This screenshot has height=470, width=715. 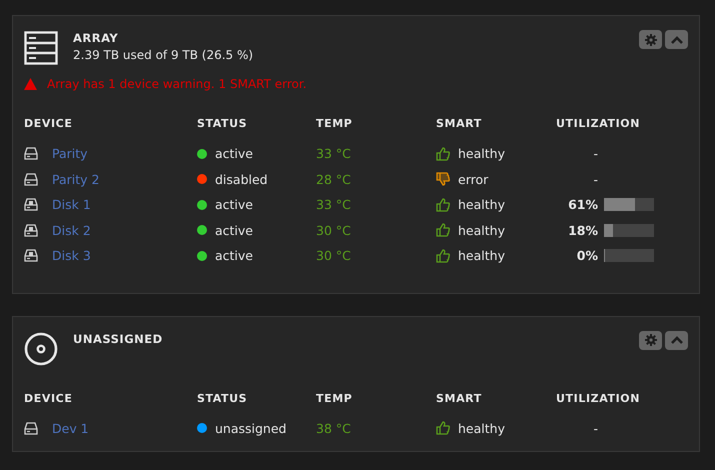 What do you see at coordinates (41, 48) in the screenshot?
I see `server-icon` at bounding box center [41, 48].